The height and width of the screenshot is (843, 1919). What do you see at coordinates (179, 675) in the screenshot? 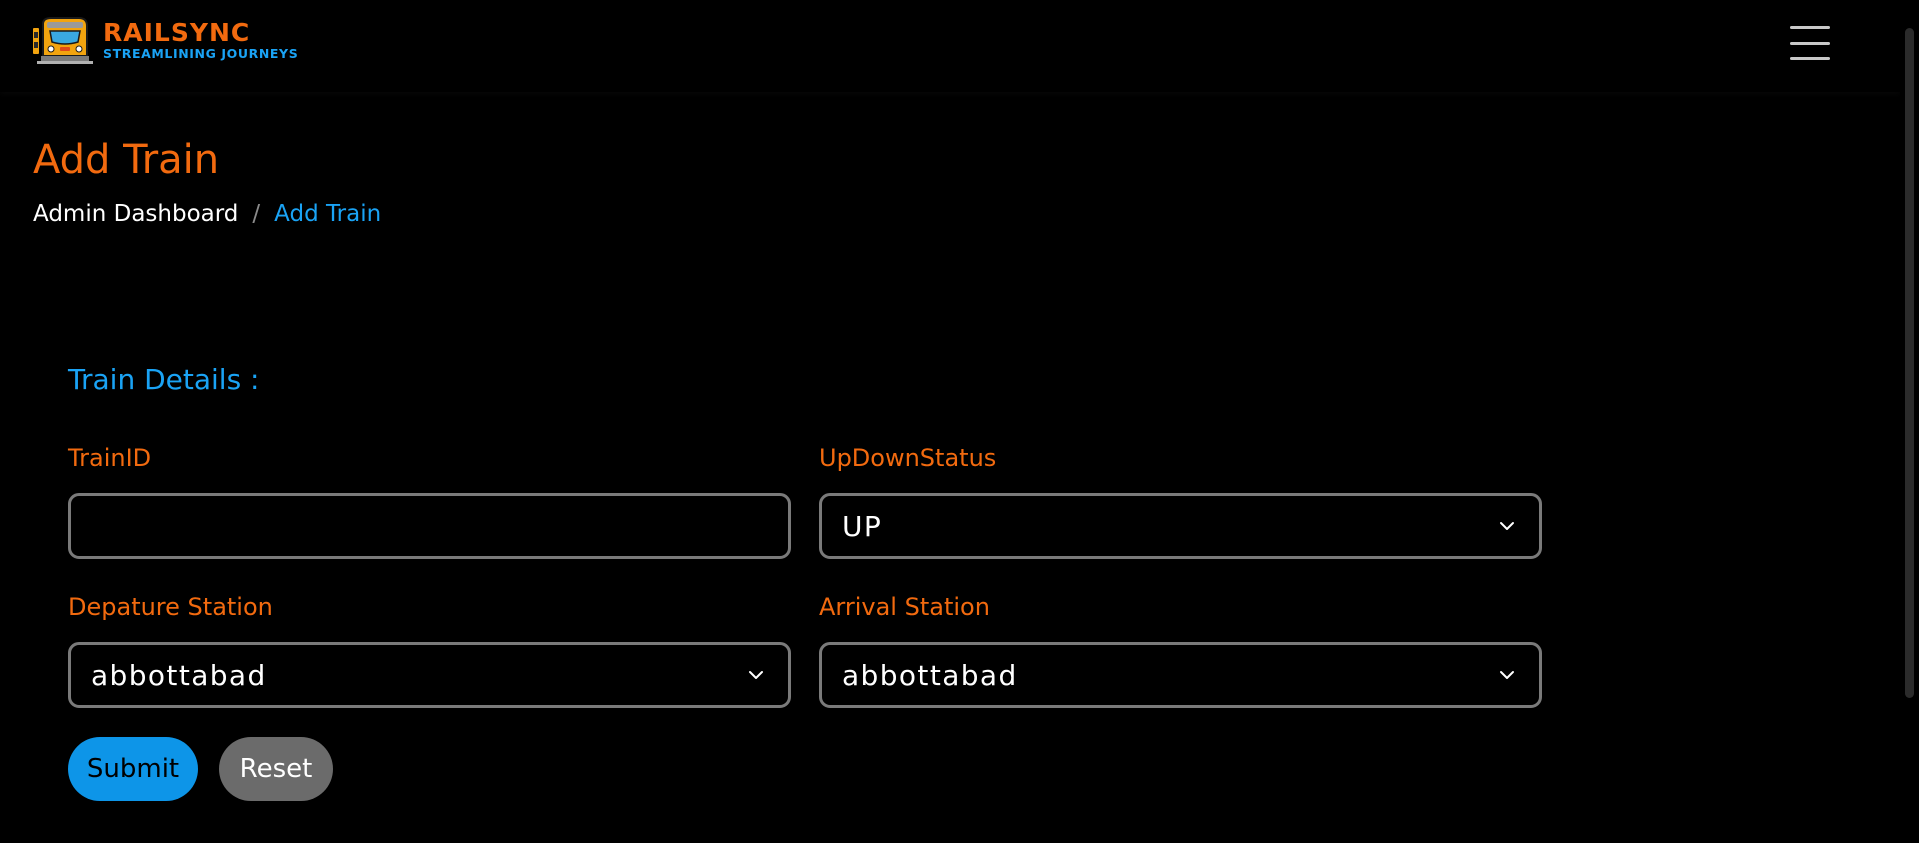
I see `departure-station-value: abbottabad` at bounding box center [179, 675].